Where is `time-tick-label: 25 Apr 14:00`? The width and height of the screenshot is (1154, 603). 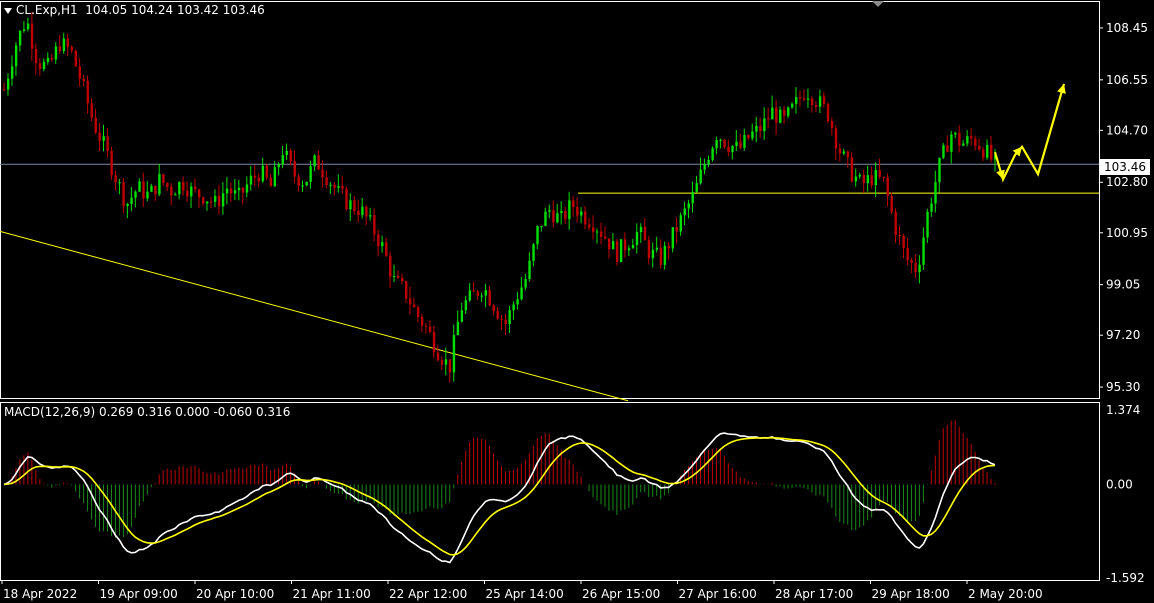
time-tick-label: 25 Apr 14:00 is located at coordinates (525, 594).